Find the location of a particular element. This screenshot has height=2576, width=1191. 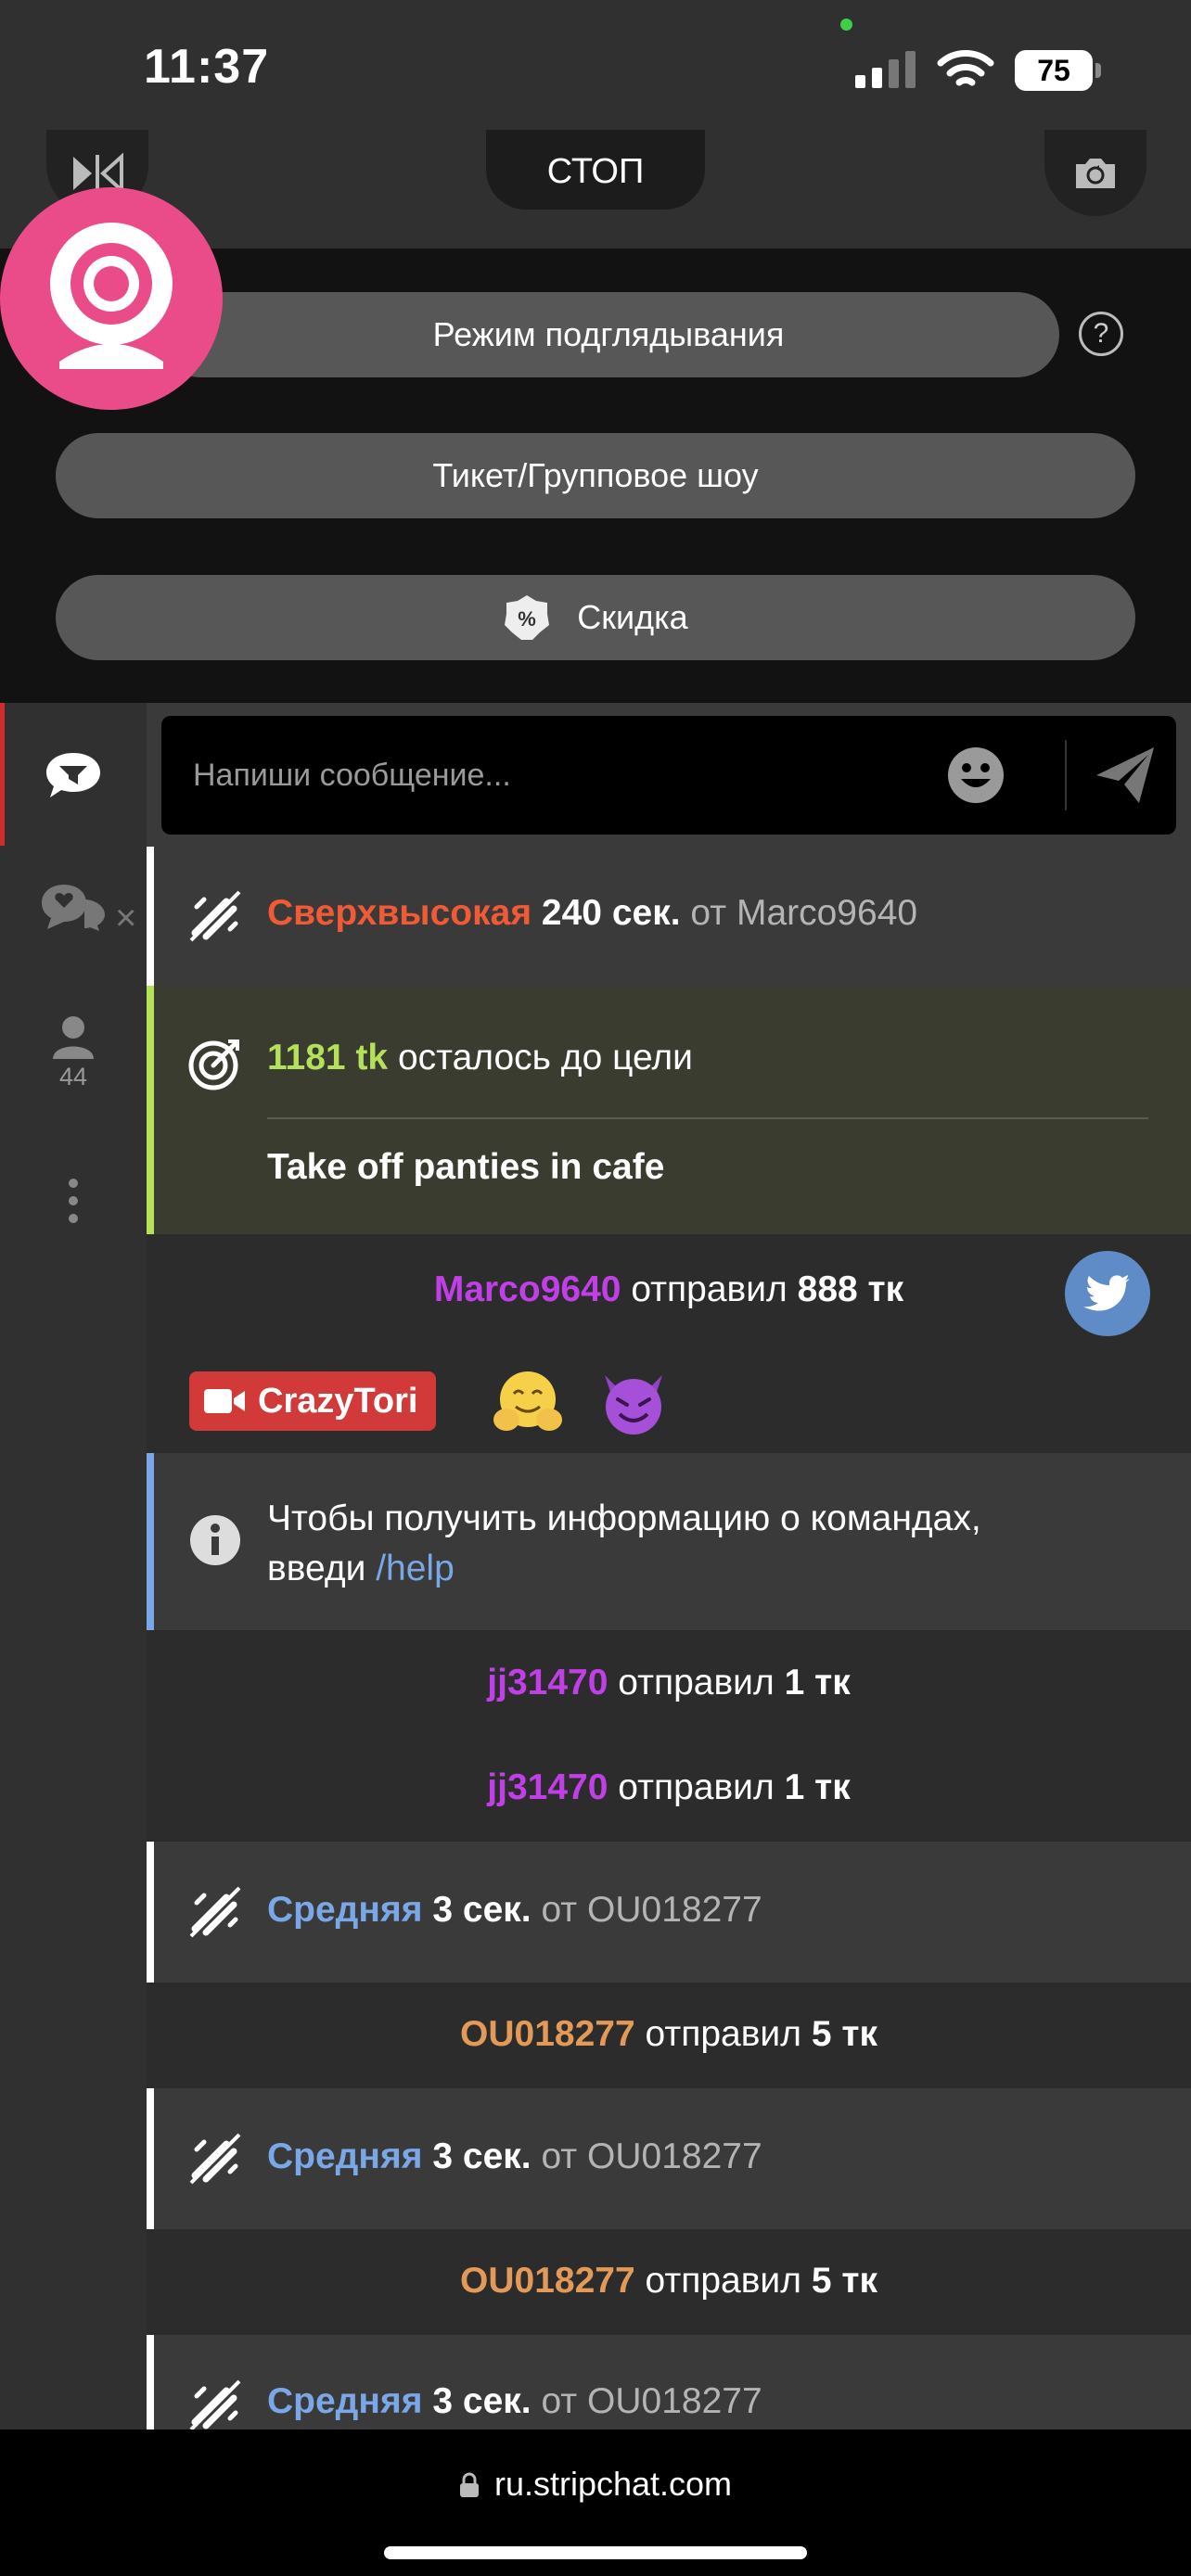

vibration-message: Сверхвысокая 240 сек. от Marco9640 is located at coordinates (592, 913).